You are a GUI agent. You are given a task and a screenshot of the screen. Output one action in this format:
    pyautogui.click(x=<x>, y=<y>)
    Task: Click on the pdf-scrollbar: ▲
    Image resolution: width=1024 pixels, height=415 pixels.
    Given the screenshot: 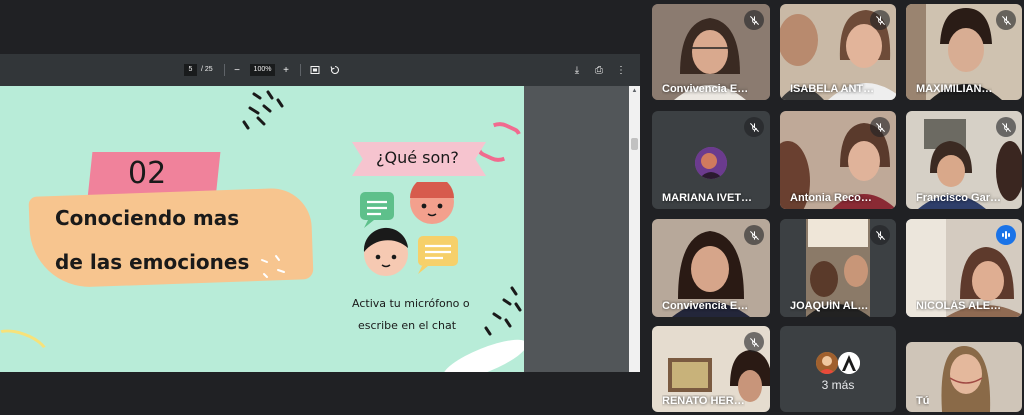 What is the action you would take?
    pyautogui.click(x=634, y=229)
    